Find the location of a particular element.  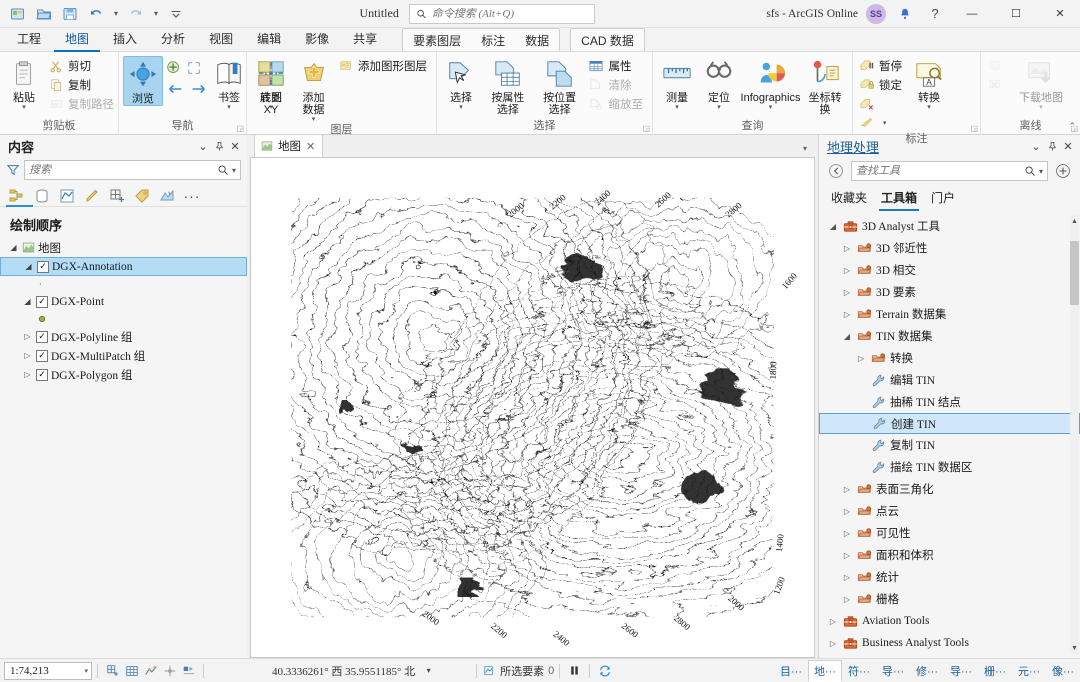

back-arrow-icon is located at coordinates (836, 171).